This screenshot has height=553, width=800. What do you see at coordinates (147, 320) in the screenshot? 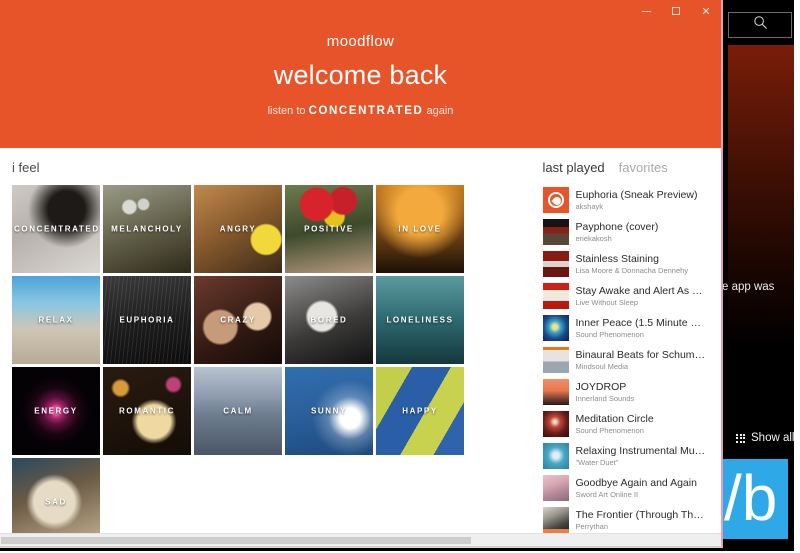
I see `mood-tile: EUPHORIA` at bounding box center [147, 320].